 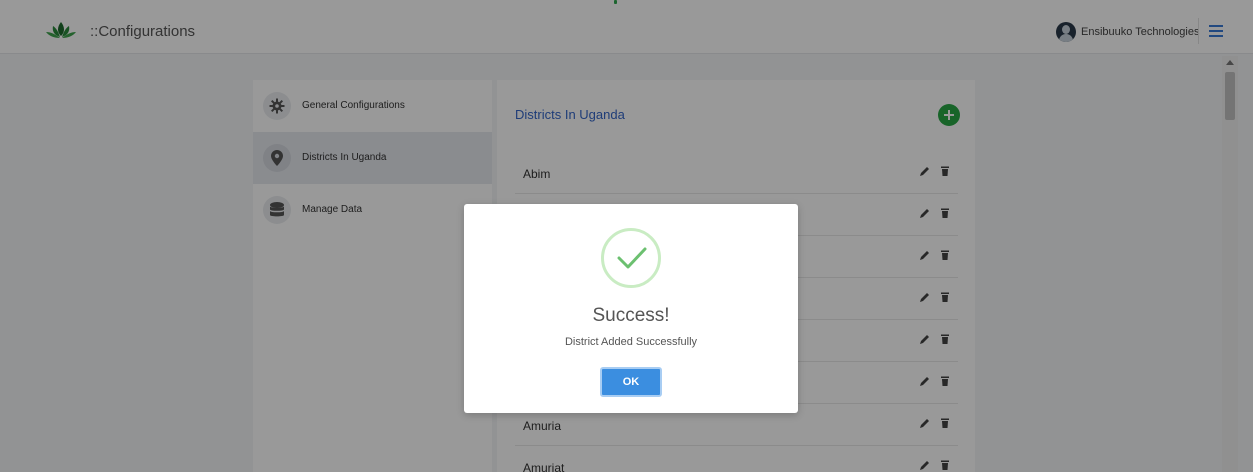 What do you see at coordinates (631, 382) in the screenshot?
I see `ok-button: OK` at bounding box center [631, 382].